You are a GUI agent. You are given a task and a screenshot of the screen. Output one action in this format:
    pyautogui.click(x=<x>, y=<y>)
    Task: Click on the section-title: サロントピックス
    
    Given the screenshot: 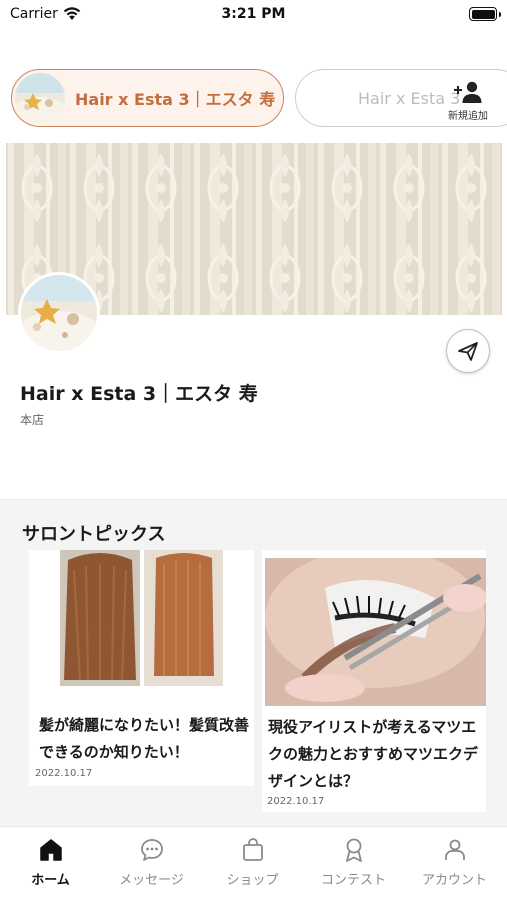 What is the action you would take?
    pyautogui.click(x=94, y=534)
    